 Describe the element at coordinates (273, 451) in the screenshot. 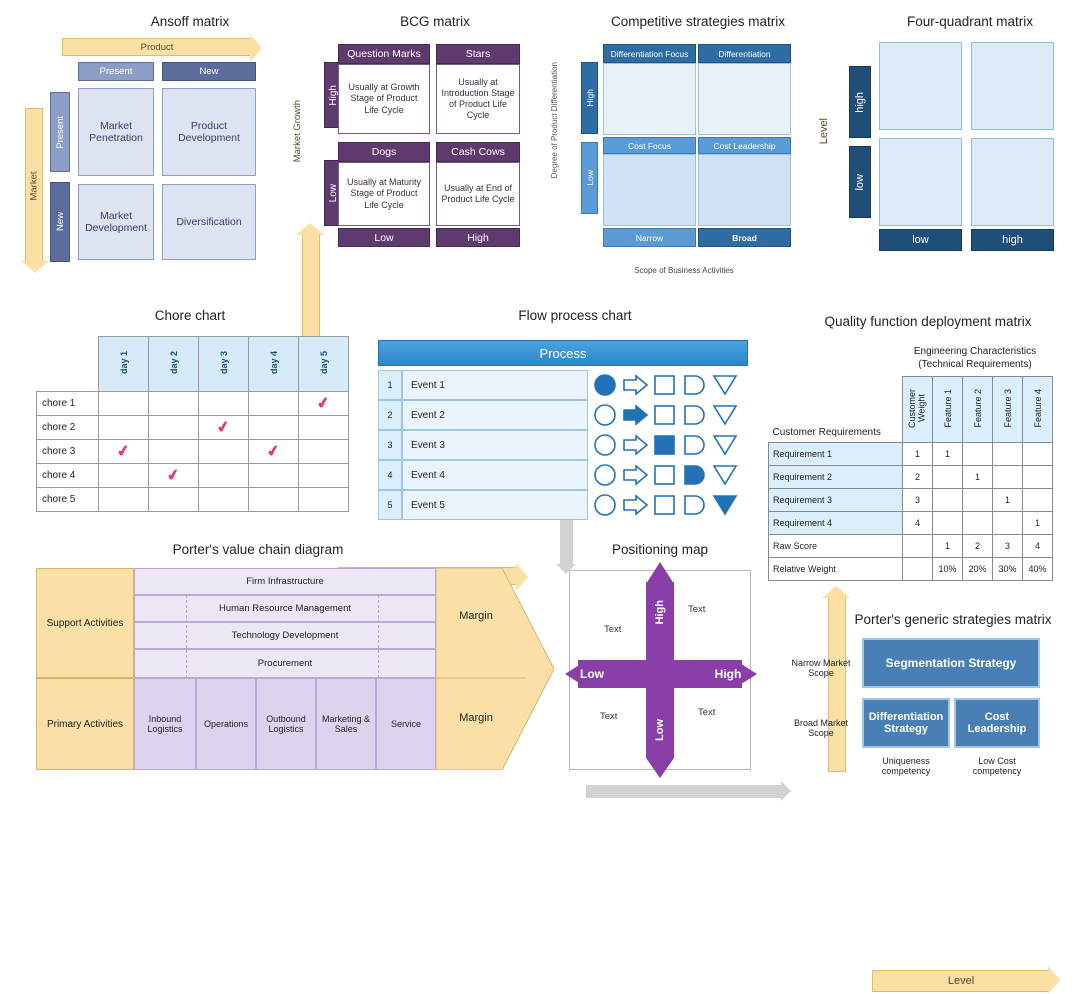

I see `chore-cell-2-3: ✔` at that location.